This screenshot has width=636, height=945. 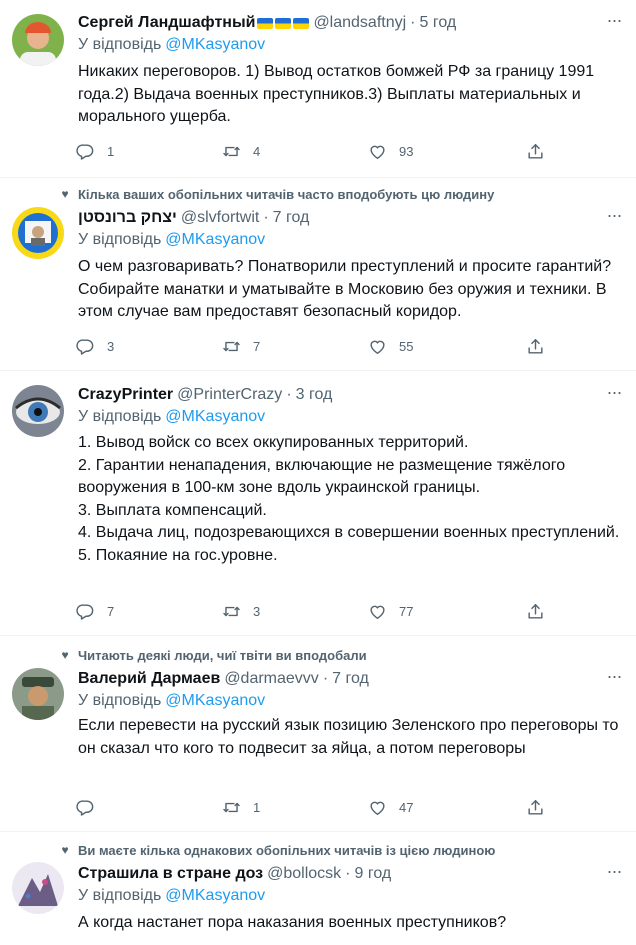 I want to click on retweet-button: 1, so click(x=241, y=807).